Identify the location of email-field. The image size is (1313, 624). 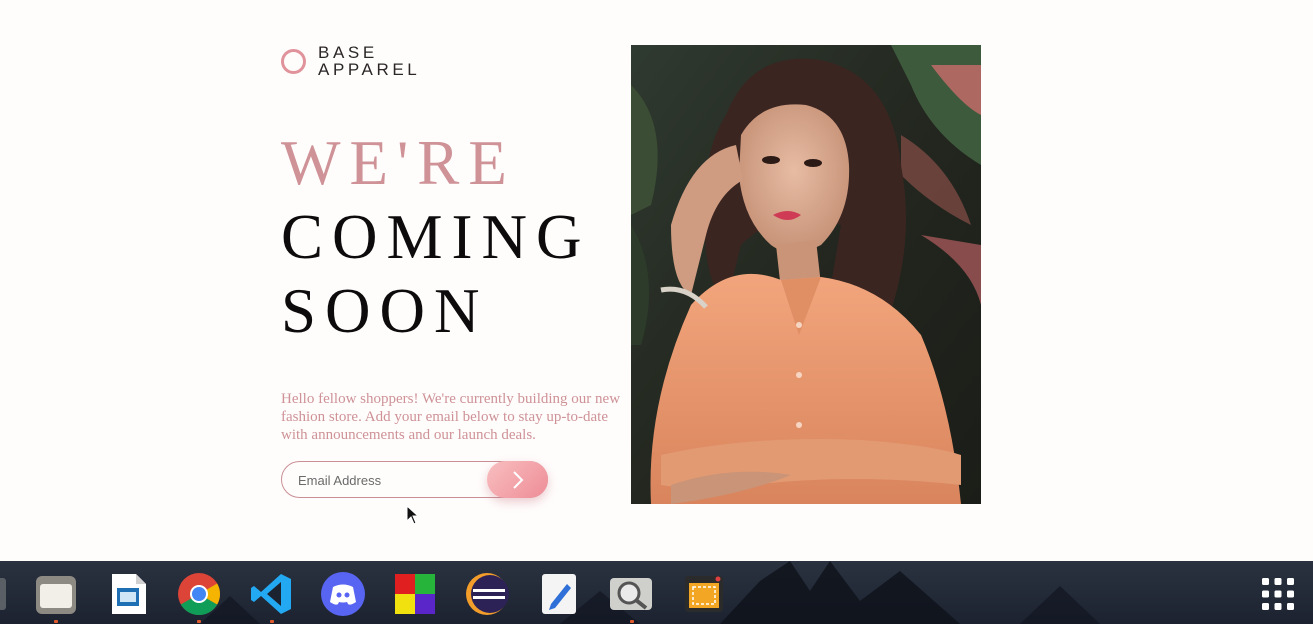
(388, 480).